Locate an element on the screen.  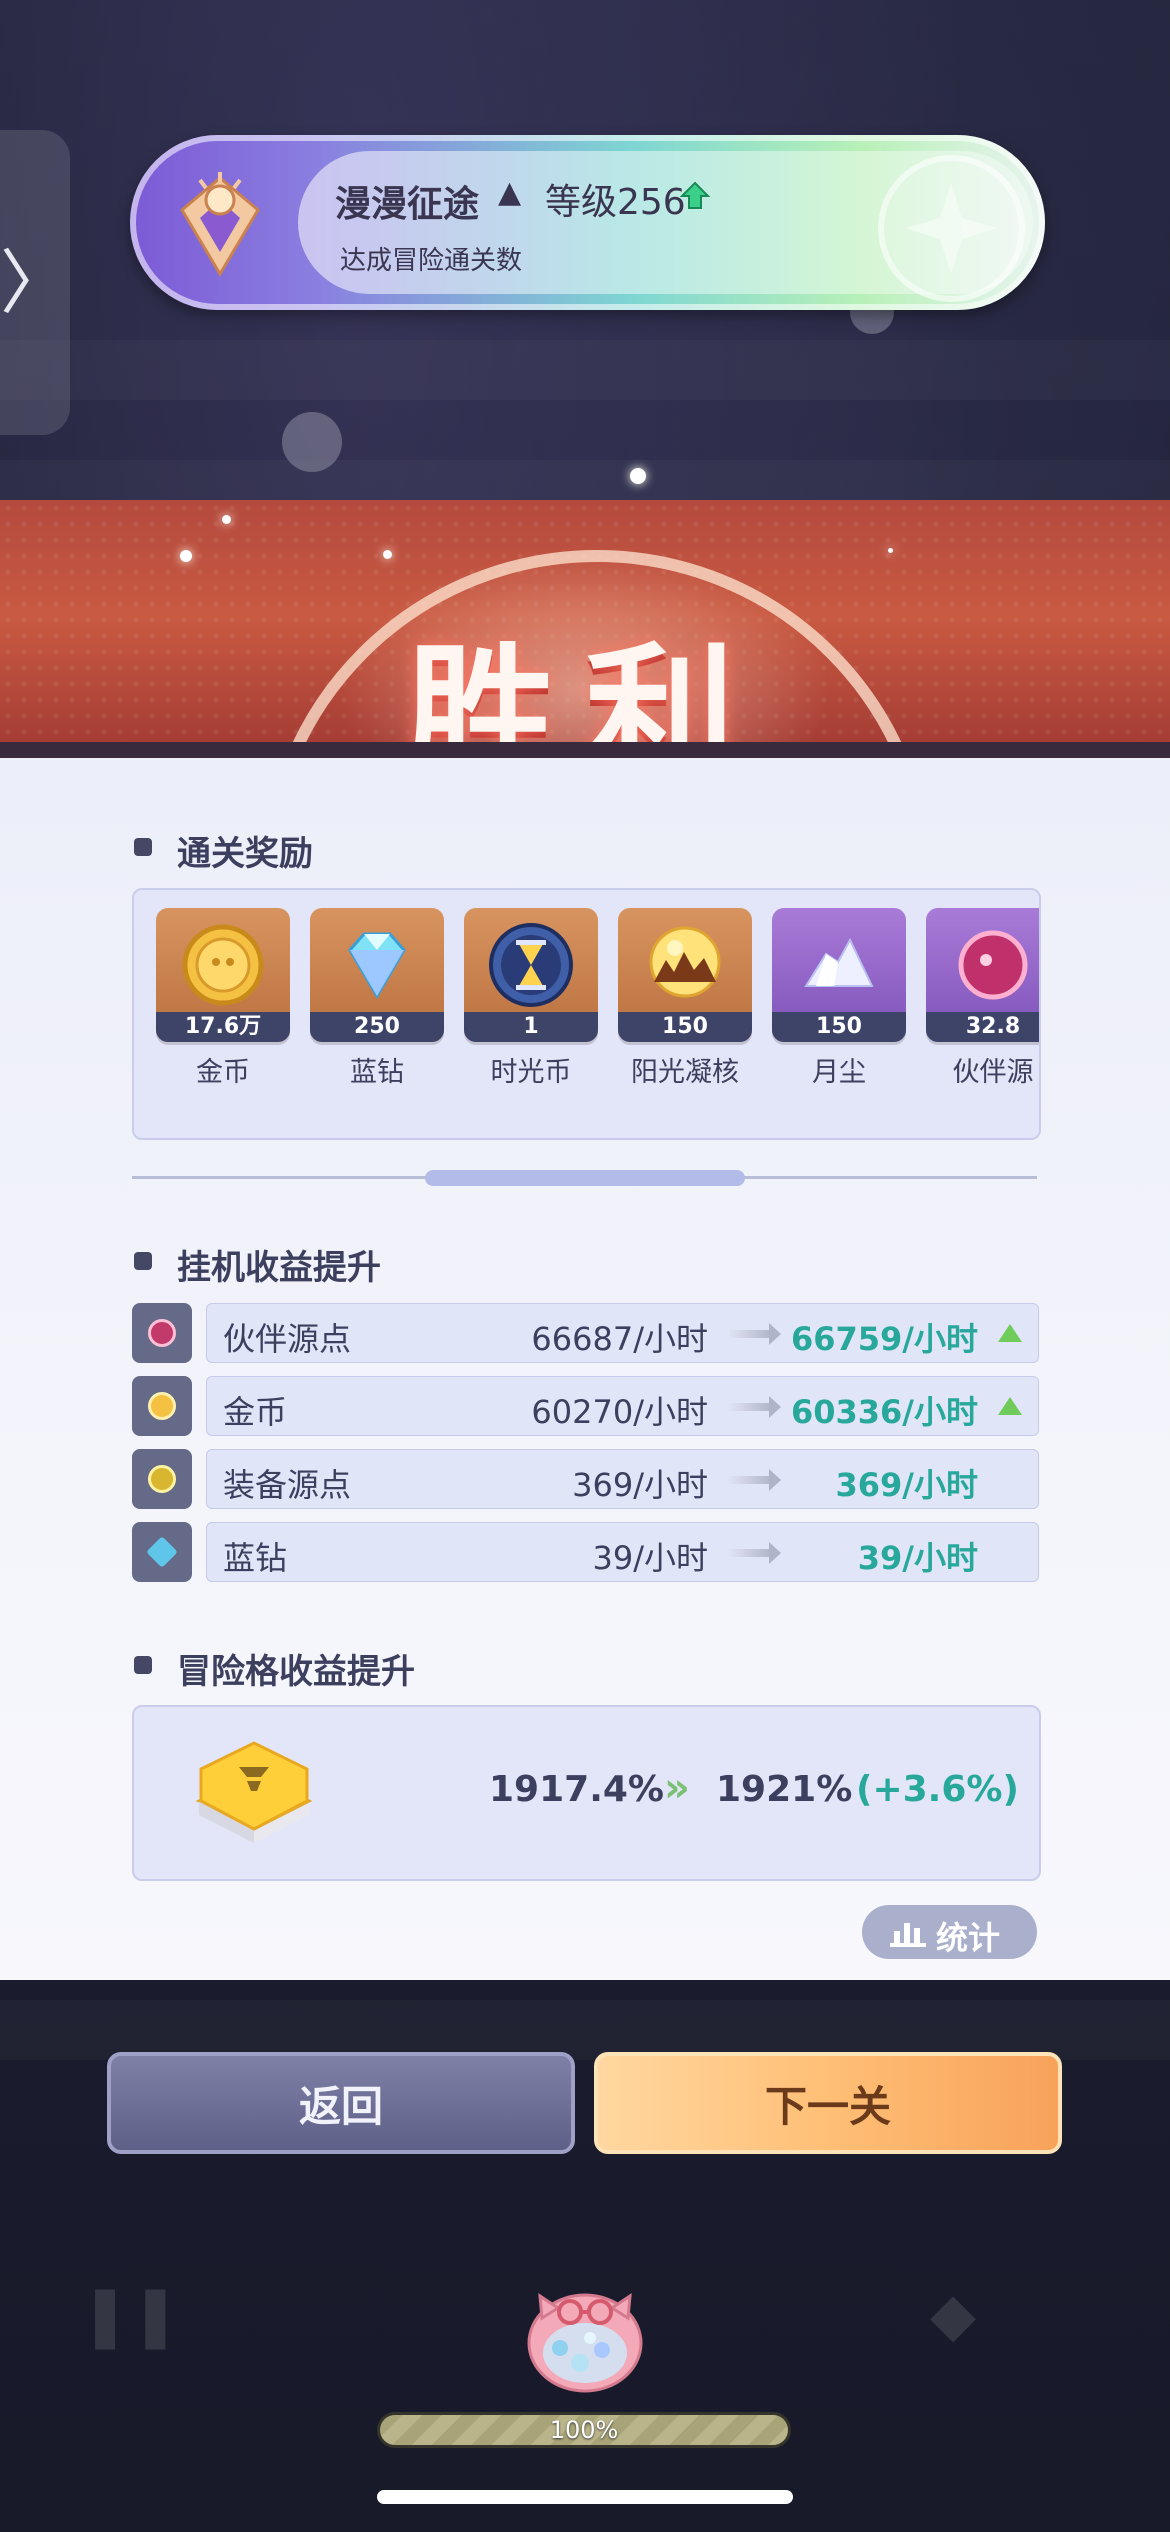
reward-item-blue-diamond: 250 蓝钻 is located at coordinates (377, 998).